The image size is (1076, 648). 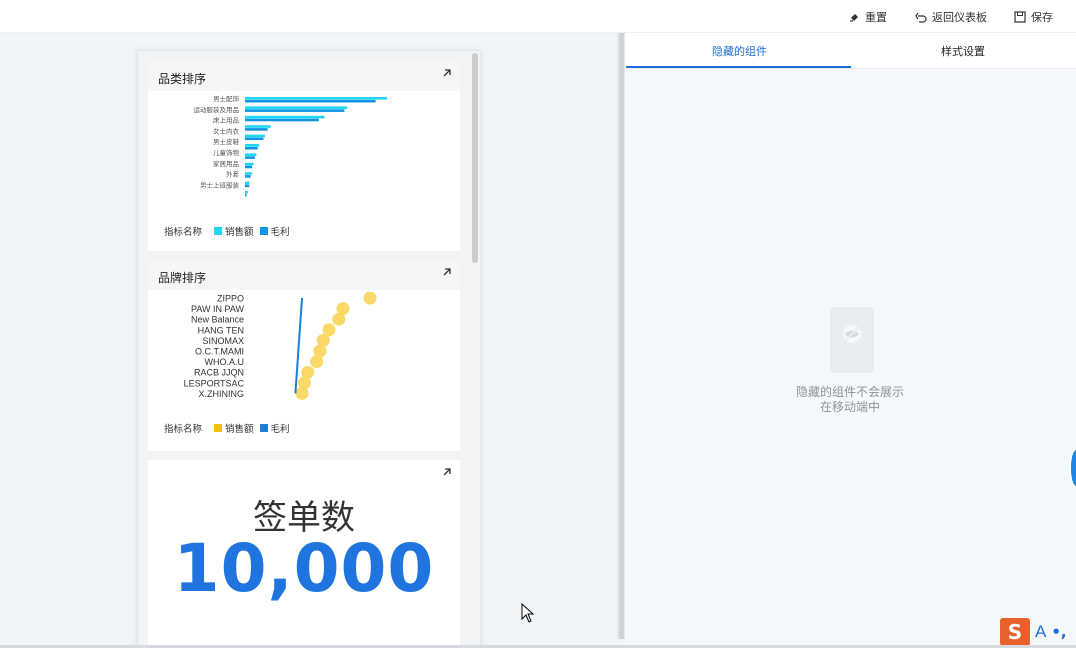 What do you see at coordinates (217, 109) in the screenshot?
I see `tick-label: 运动服装及用品` at bounding box center [217, 109].